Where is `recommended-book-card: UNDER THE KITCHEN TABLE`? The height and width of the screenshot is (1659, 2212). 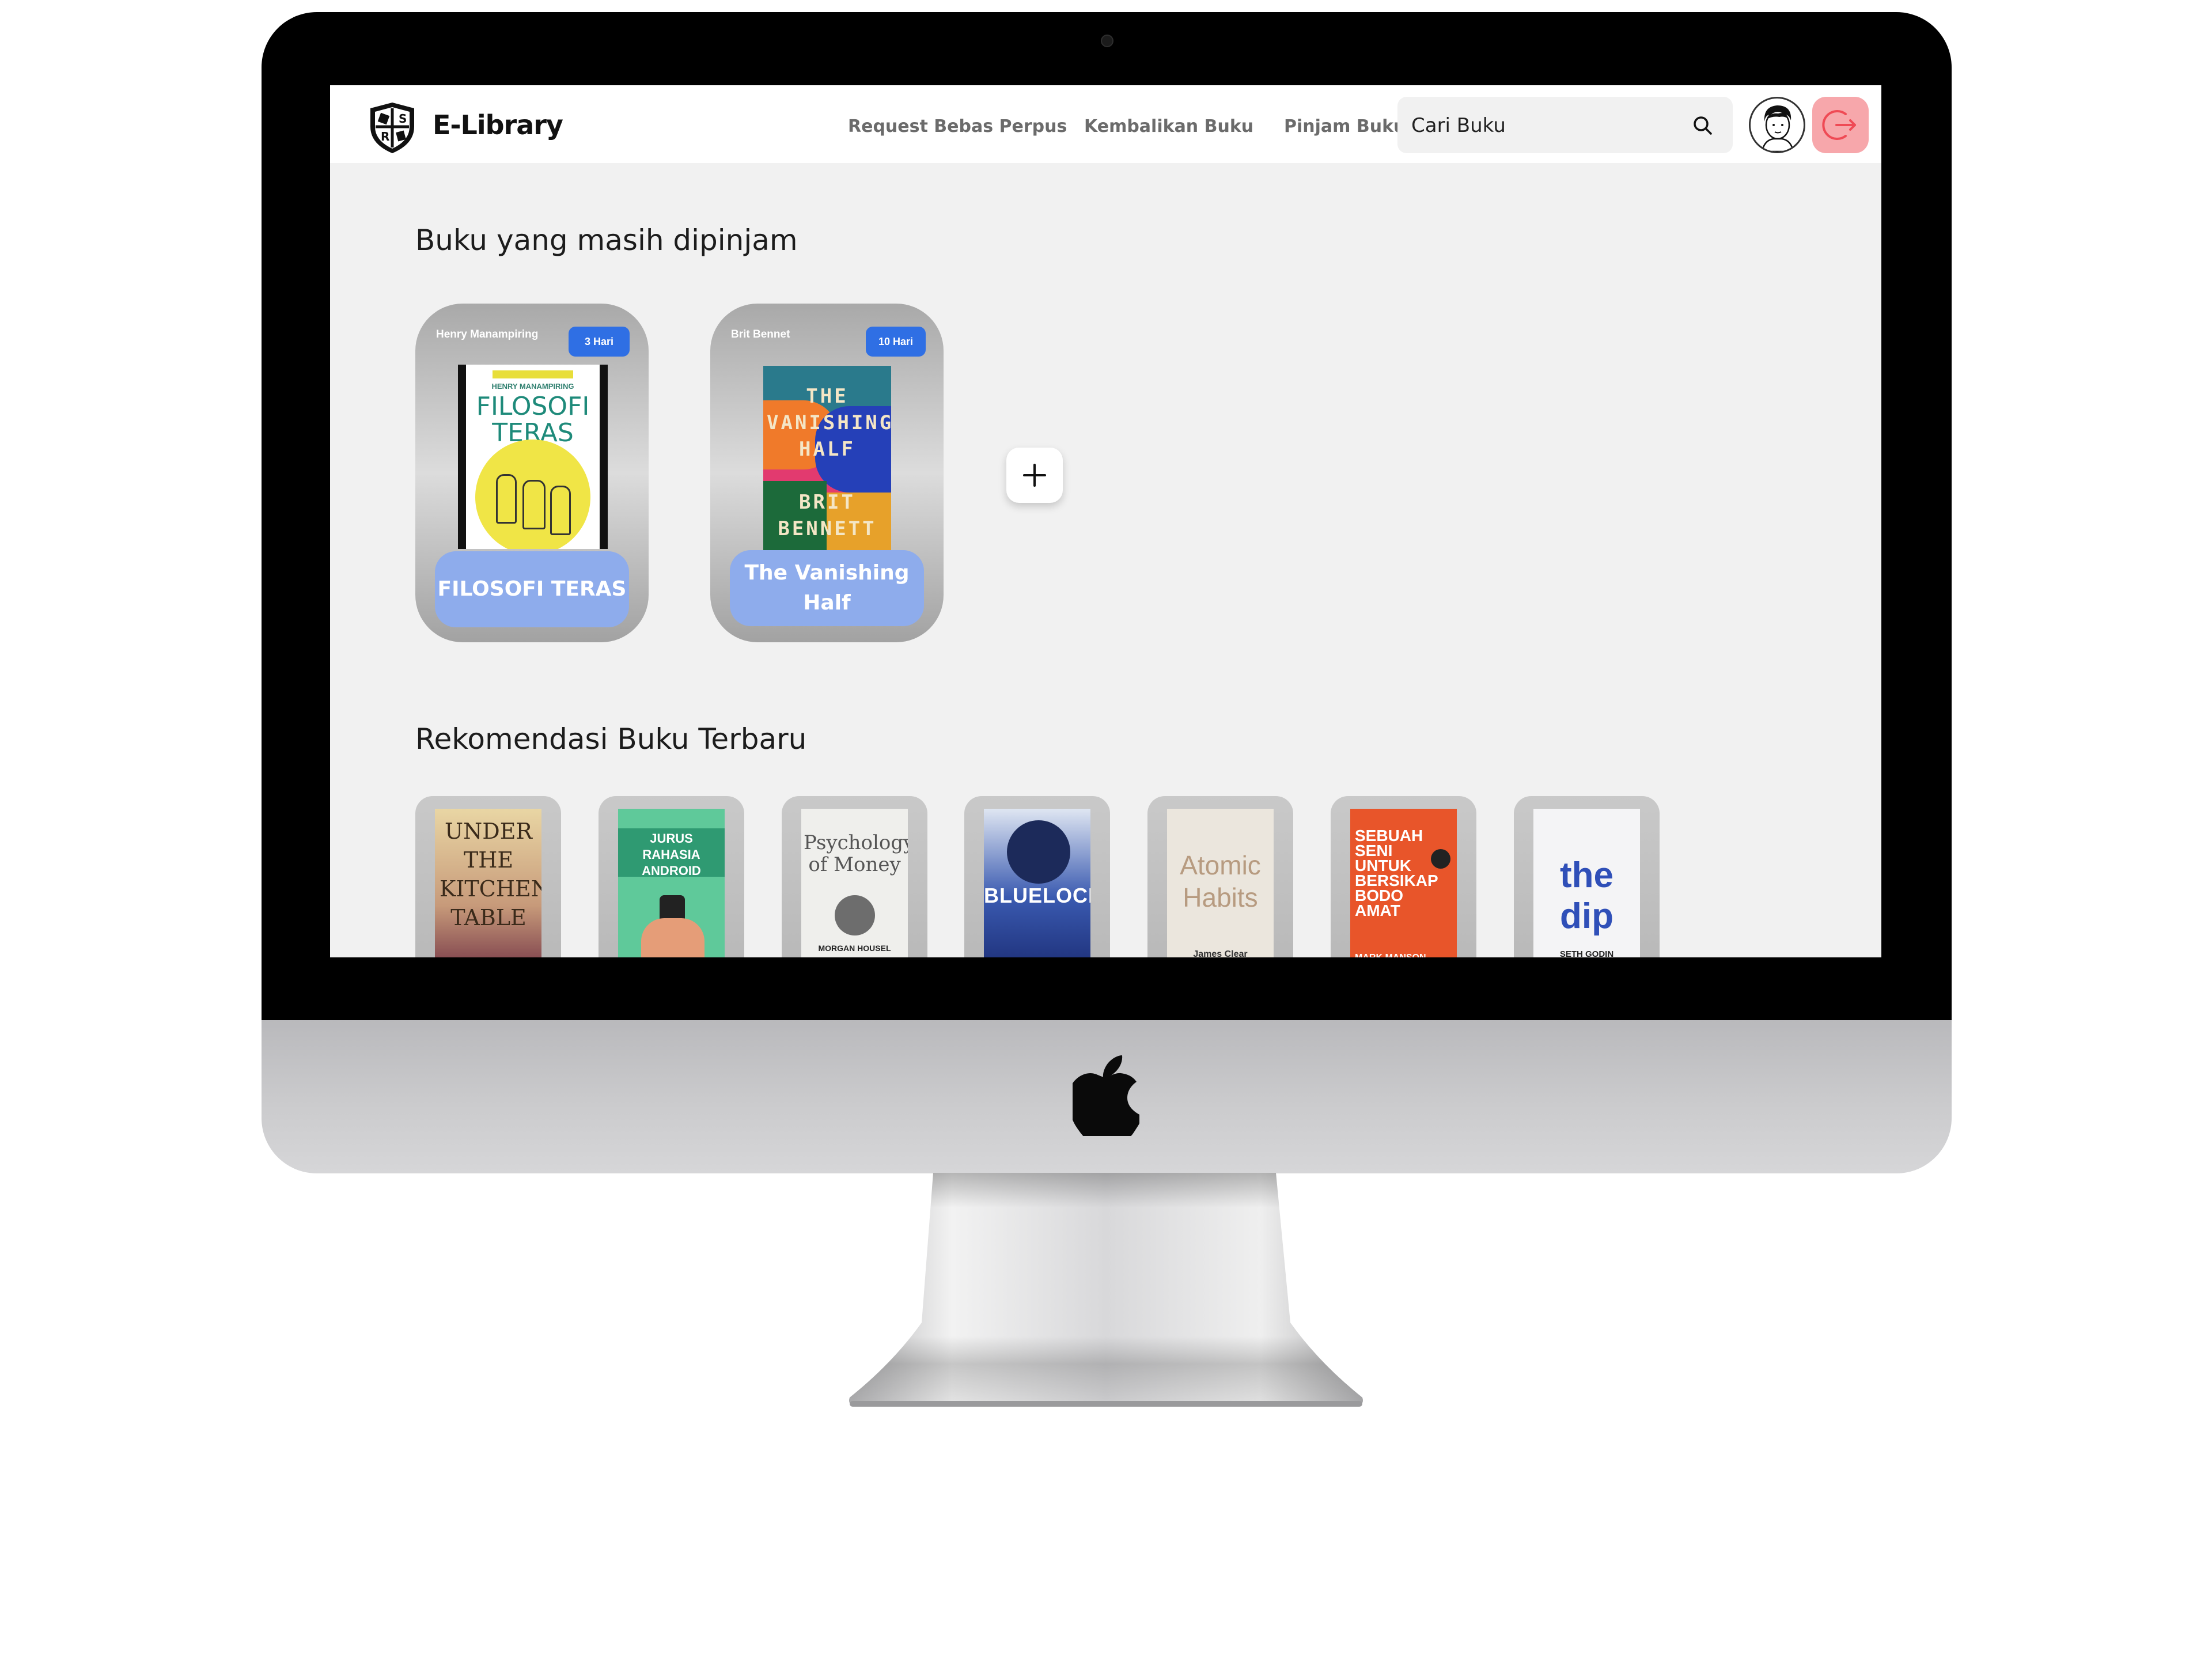 recommended-book-card: UNDER THE KITCHEN TABLE is located at coordinates (488, 876).